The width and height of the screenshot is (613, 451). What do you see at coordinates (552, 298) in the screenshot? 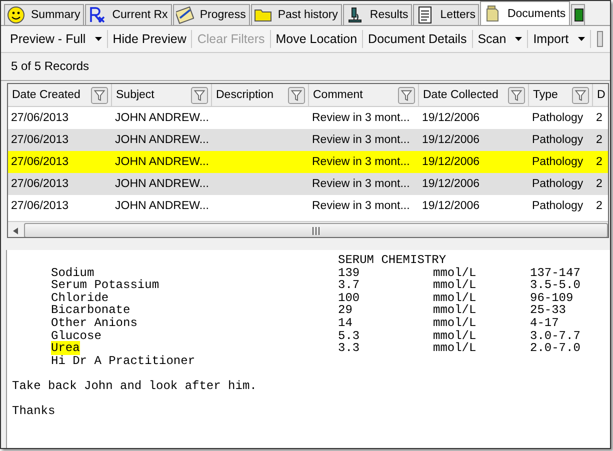
I see `reference-range: 96-109` at bounding box center [552, 298].